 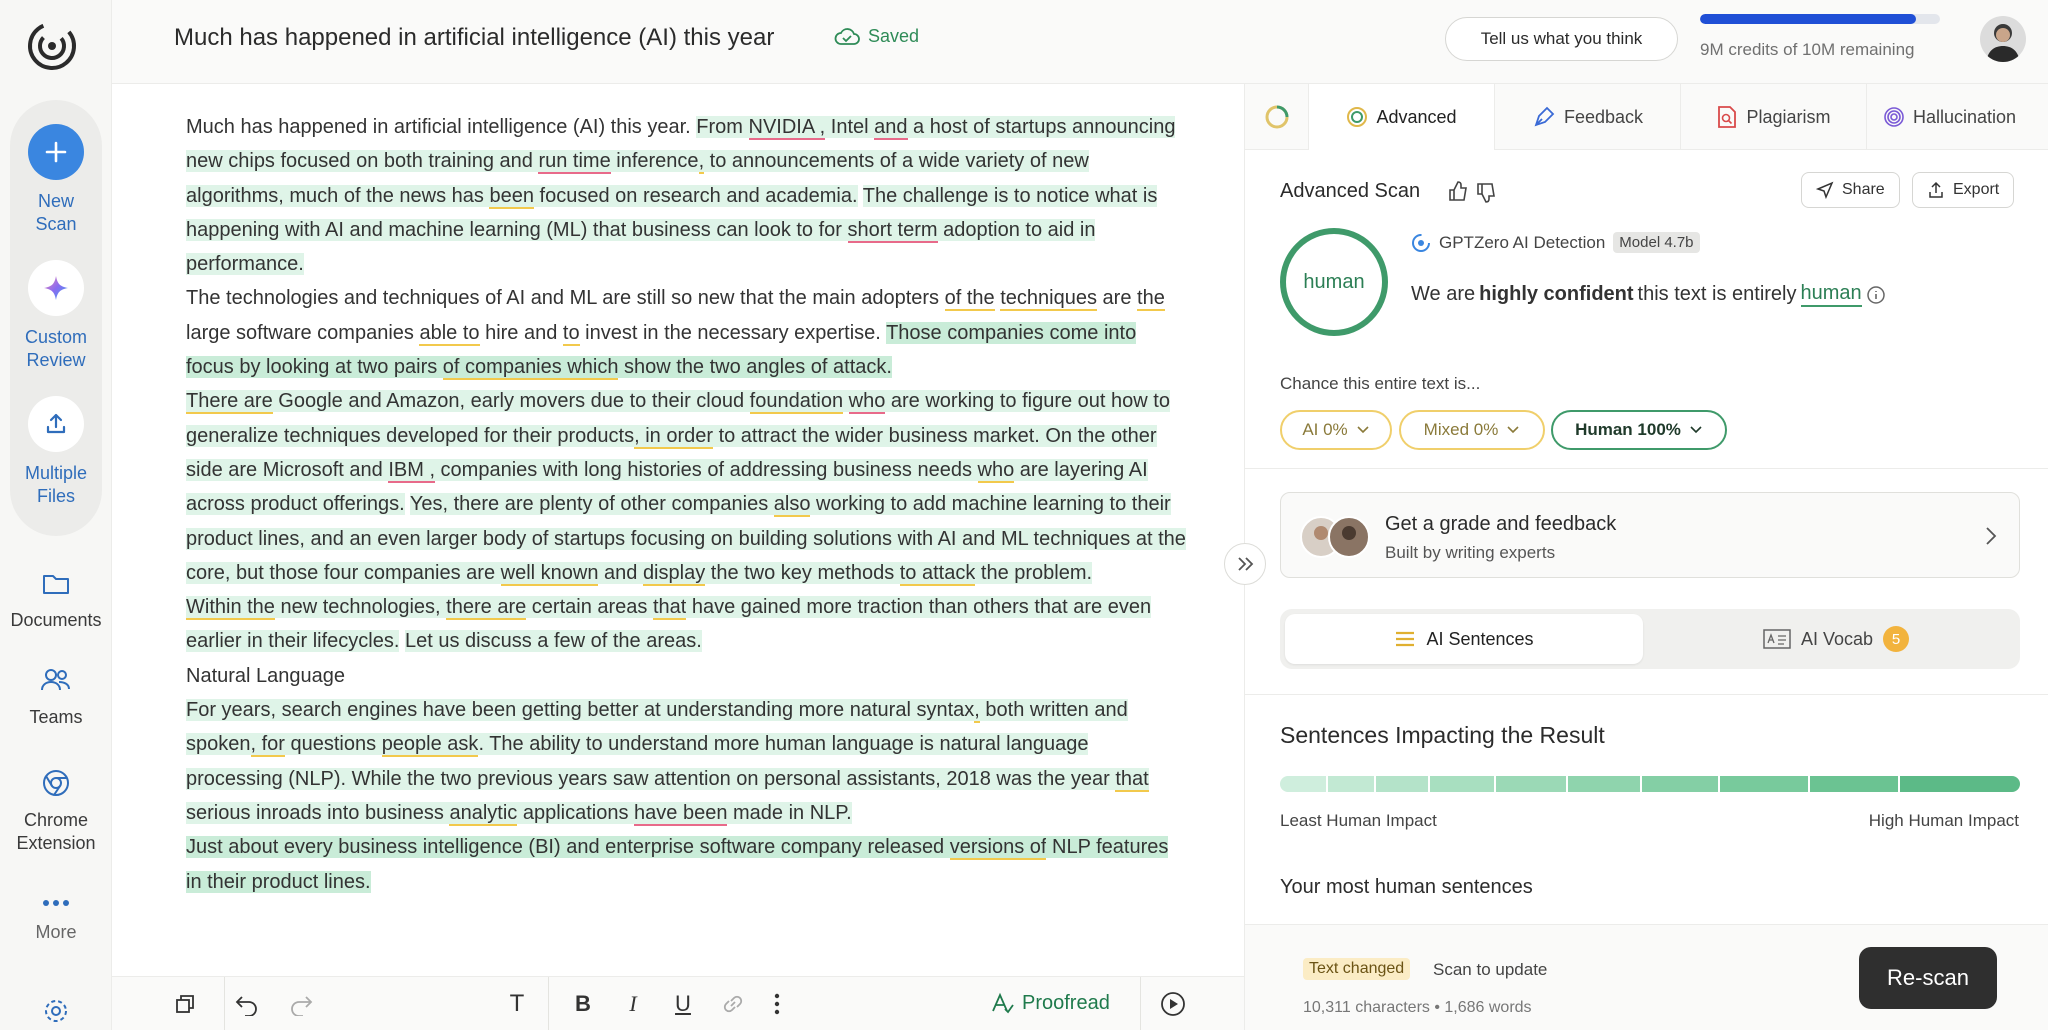 I want to click on tab-feedback-label: Feedback, so click(x=1603, y=116).